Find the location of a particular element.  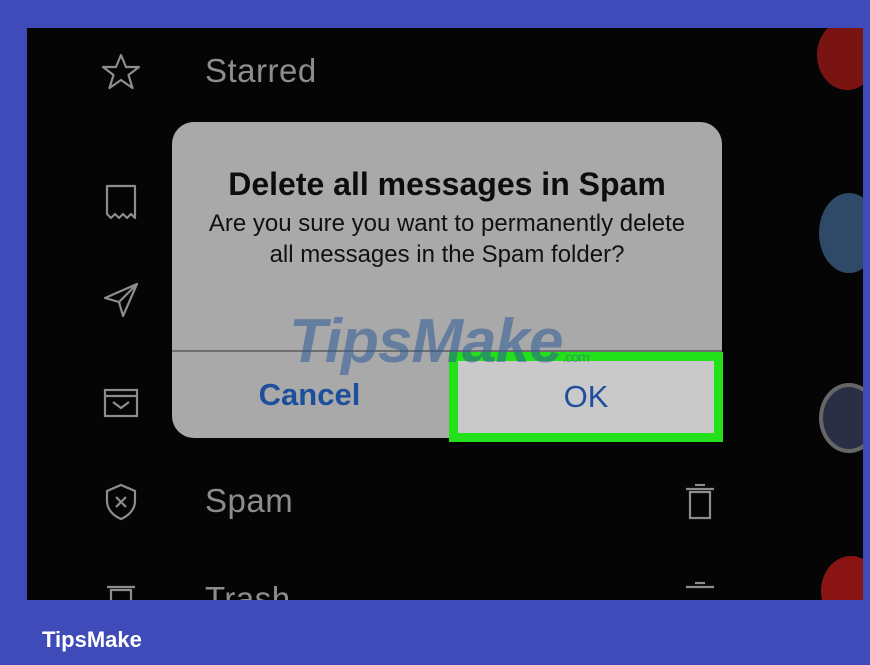

sidebar-item-trash: Trash is located at coordinates (445, 578).